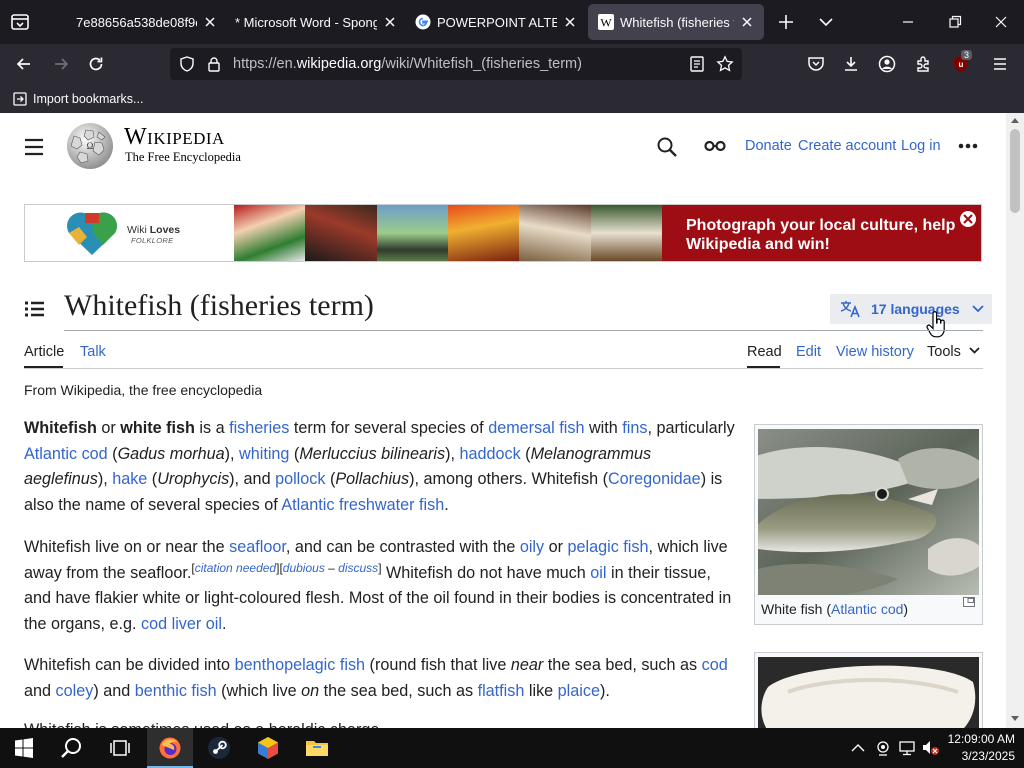 This screenshot has width=1024, height=768. Describe the element at coordinates (883, 748) in the screenshot. I see `webcam-icon` at that location.